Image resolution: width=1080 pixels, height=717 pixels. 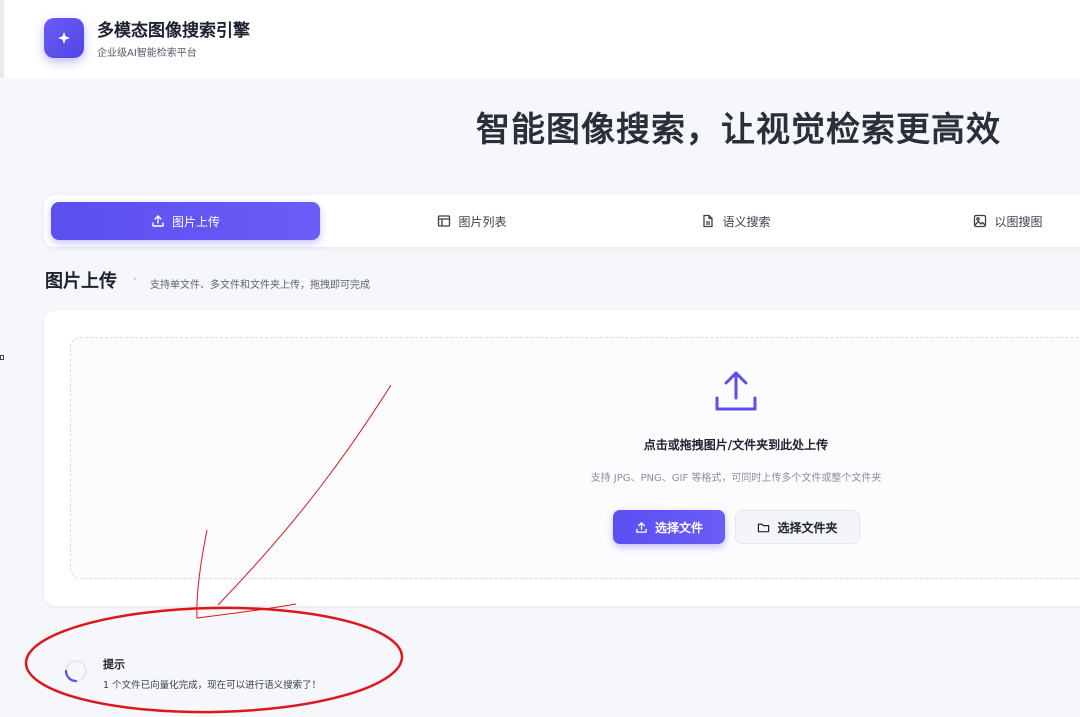 What do you see at coordinates (738, 130) in the screenshot?
I see `hero-headline: 智能图像搜索，让视觉检索更高效` at bounding box center [738, 130].